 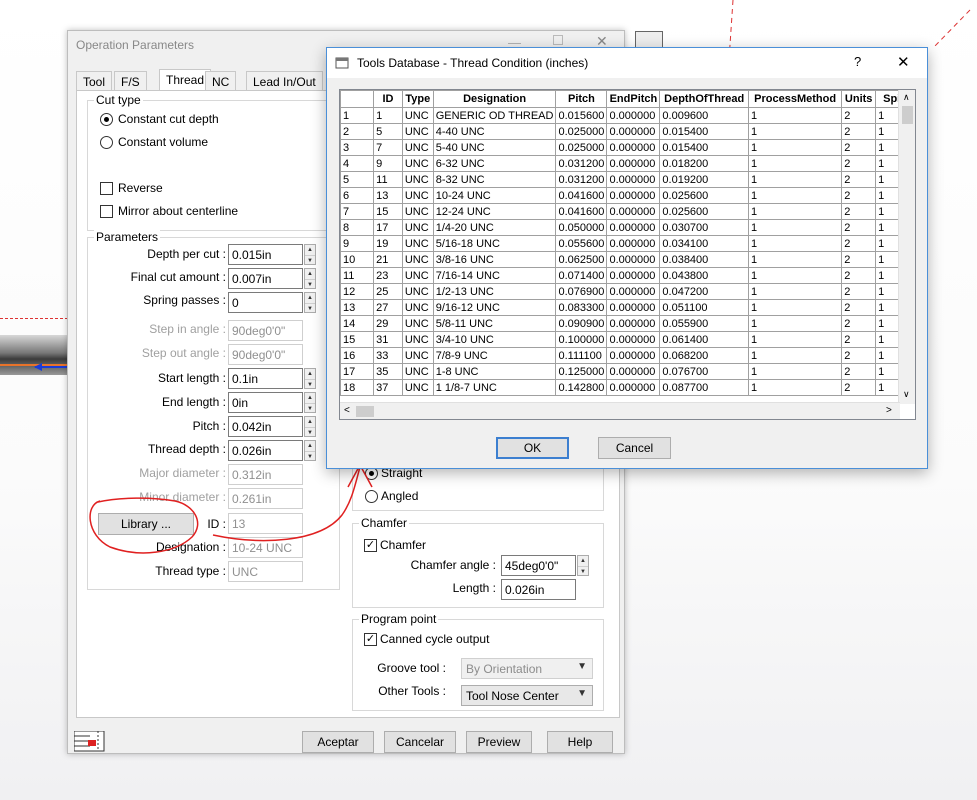 I want to click on table-cell: 10-24 UNC, so click(x=494, y=195).